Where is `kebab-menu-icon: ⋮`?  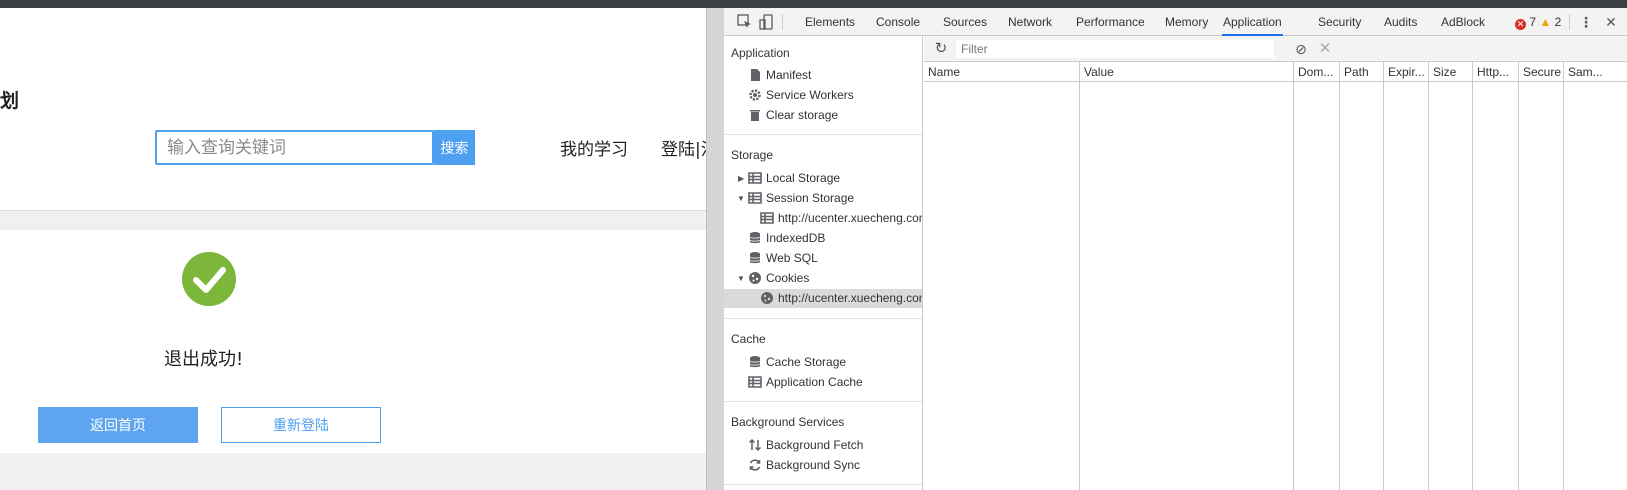
kebab-menu-icon: ⋮ is located at coordinates (1586, 22).